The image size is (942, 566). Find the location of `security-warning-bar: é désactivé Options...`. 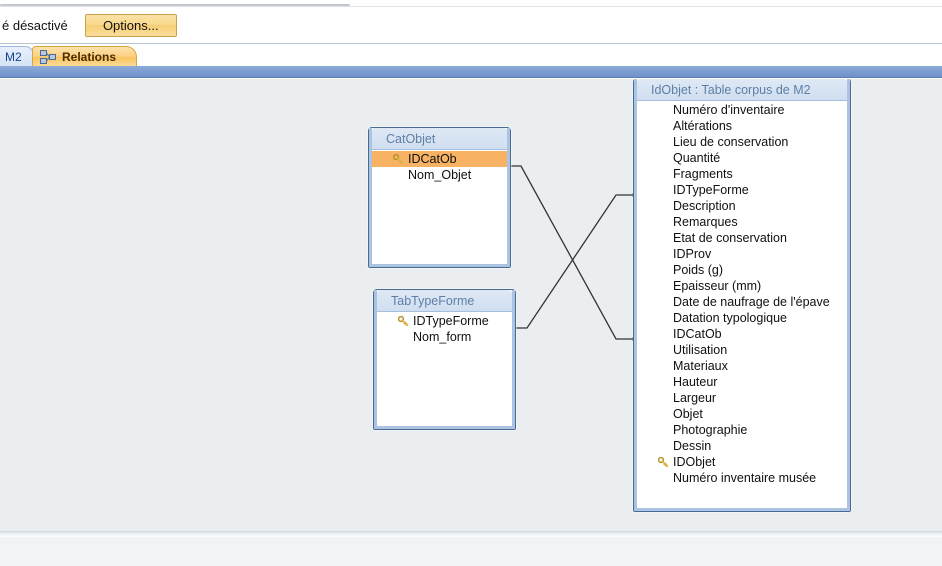

security-warning-bar: é désactivé Options... is located at coordinates (471, 25).